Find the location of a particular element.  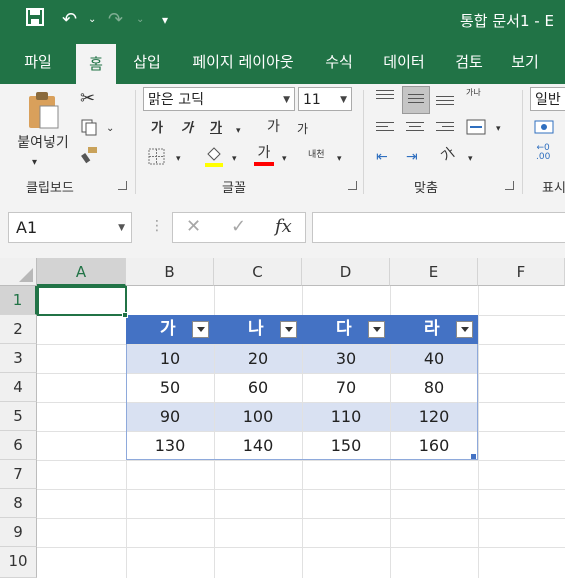

row-header-10: 10 is located at coordinates (18, 562).